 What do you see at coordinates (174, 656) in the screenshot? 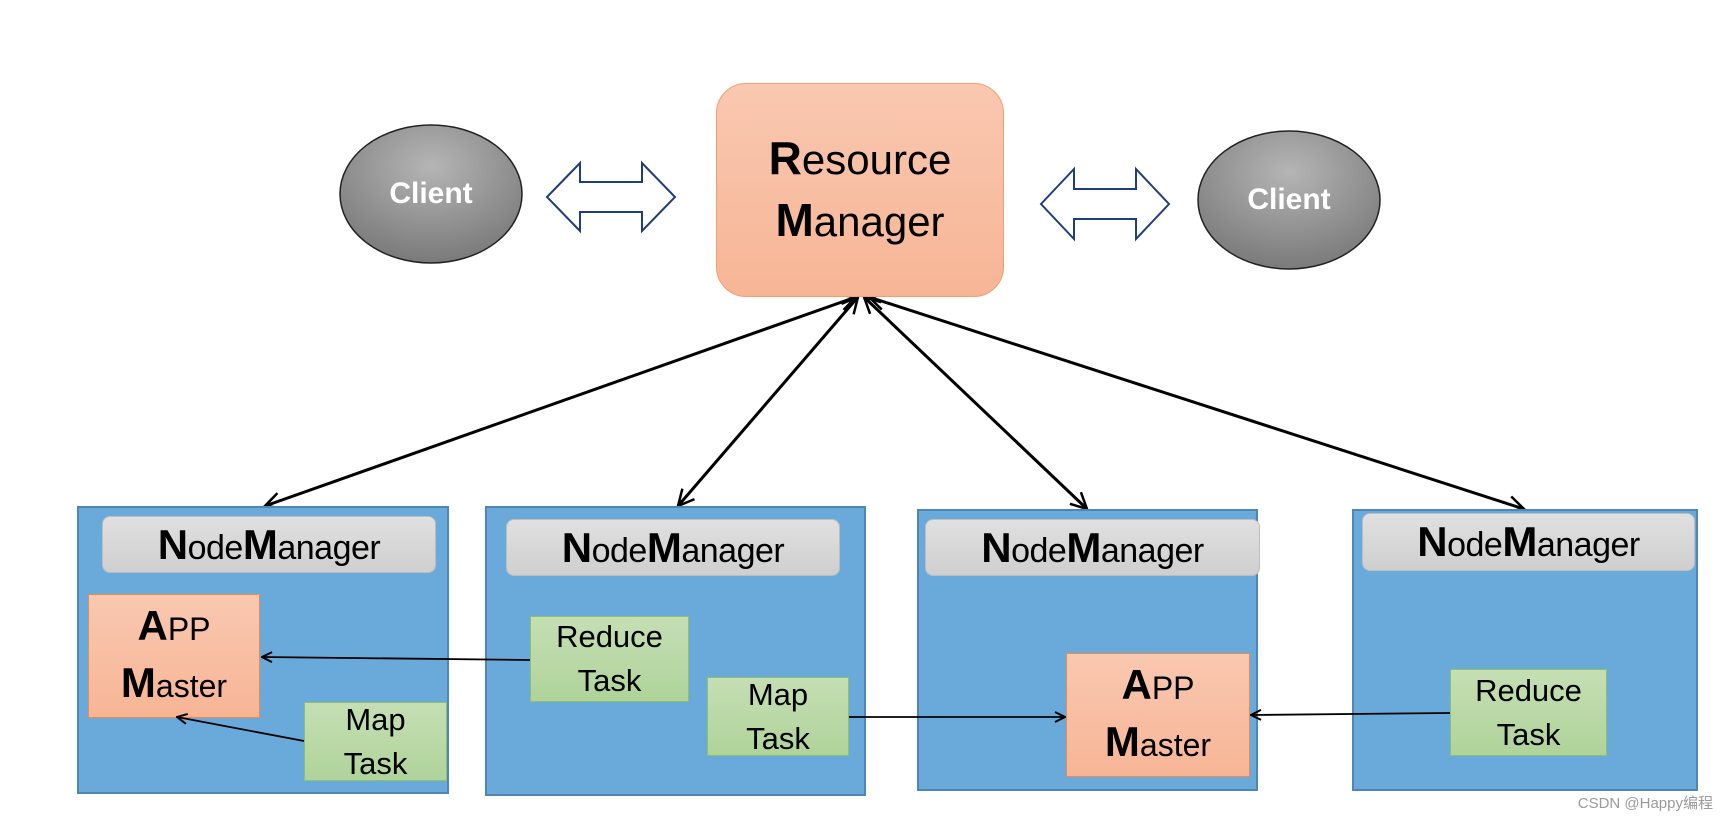
I see `app-master-1: APP Master` at bounding box center [174, 656].